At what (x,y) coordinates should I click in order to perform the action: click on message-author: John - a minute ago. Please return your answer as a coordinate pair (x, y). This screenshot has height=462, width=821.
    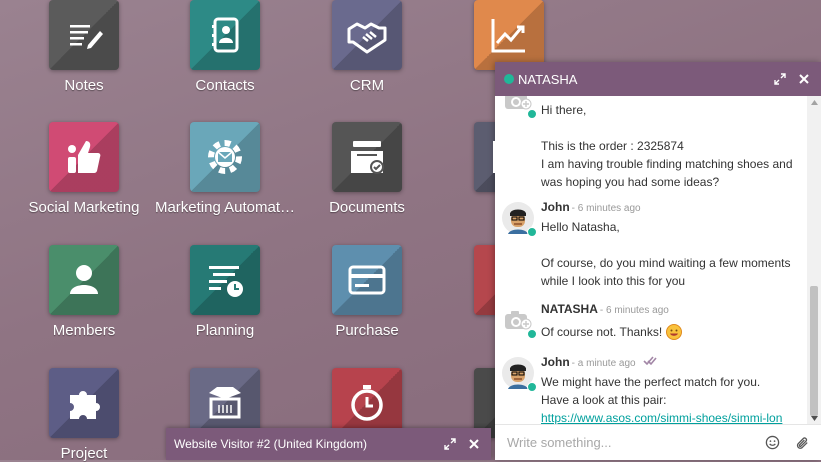
    Looking at the image, I should click on (599, 362).